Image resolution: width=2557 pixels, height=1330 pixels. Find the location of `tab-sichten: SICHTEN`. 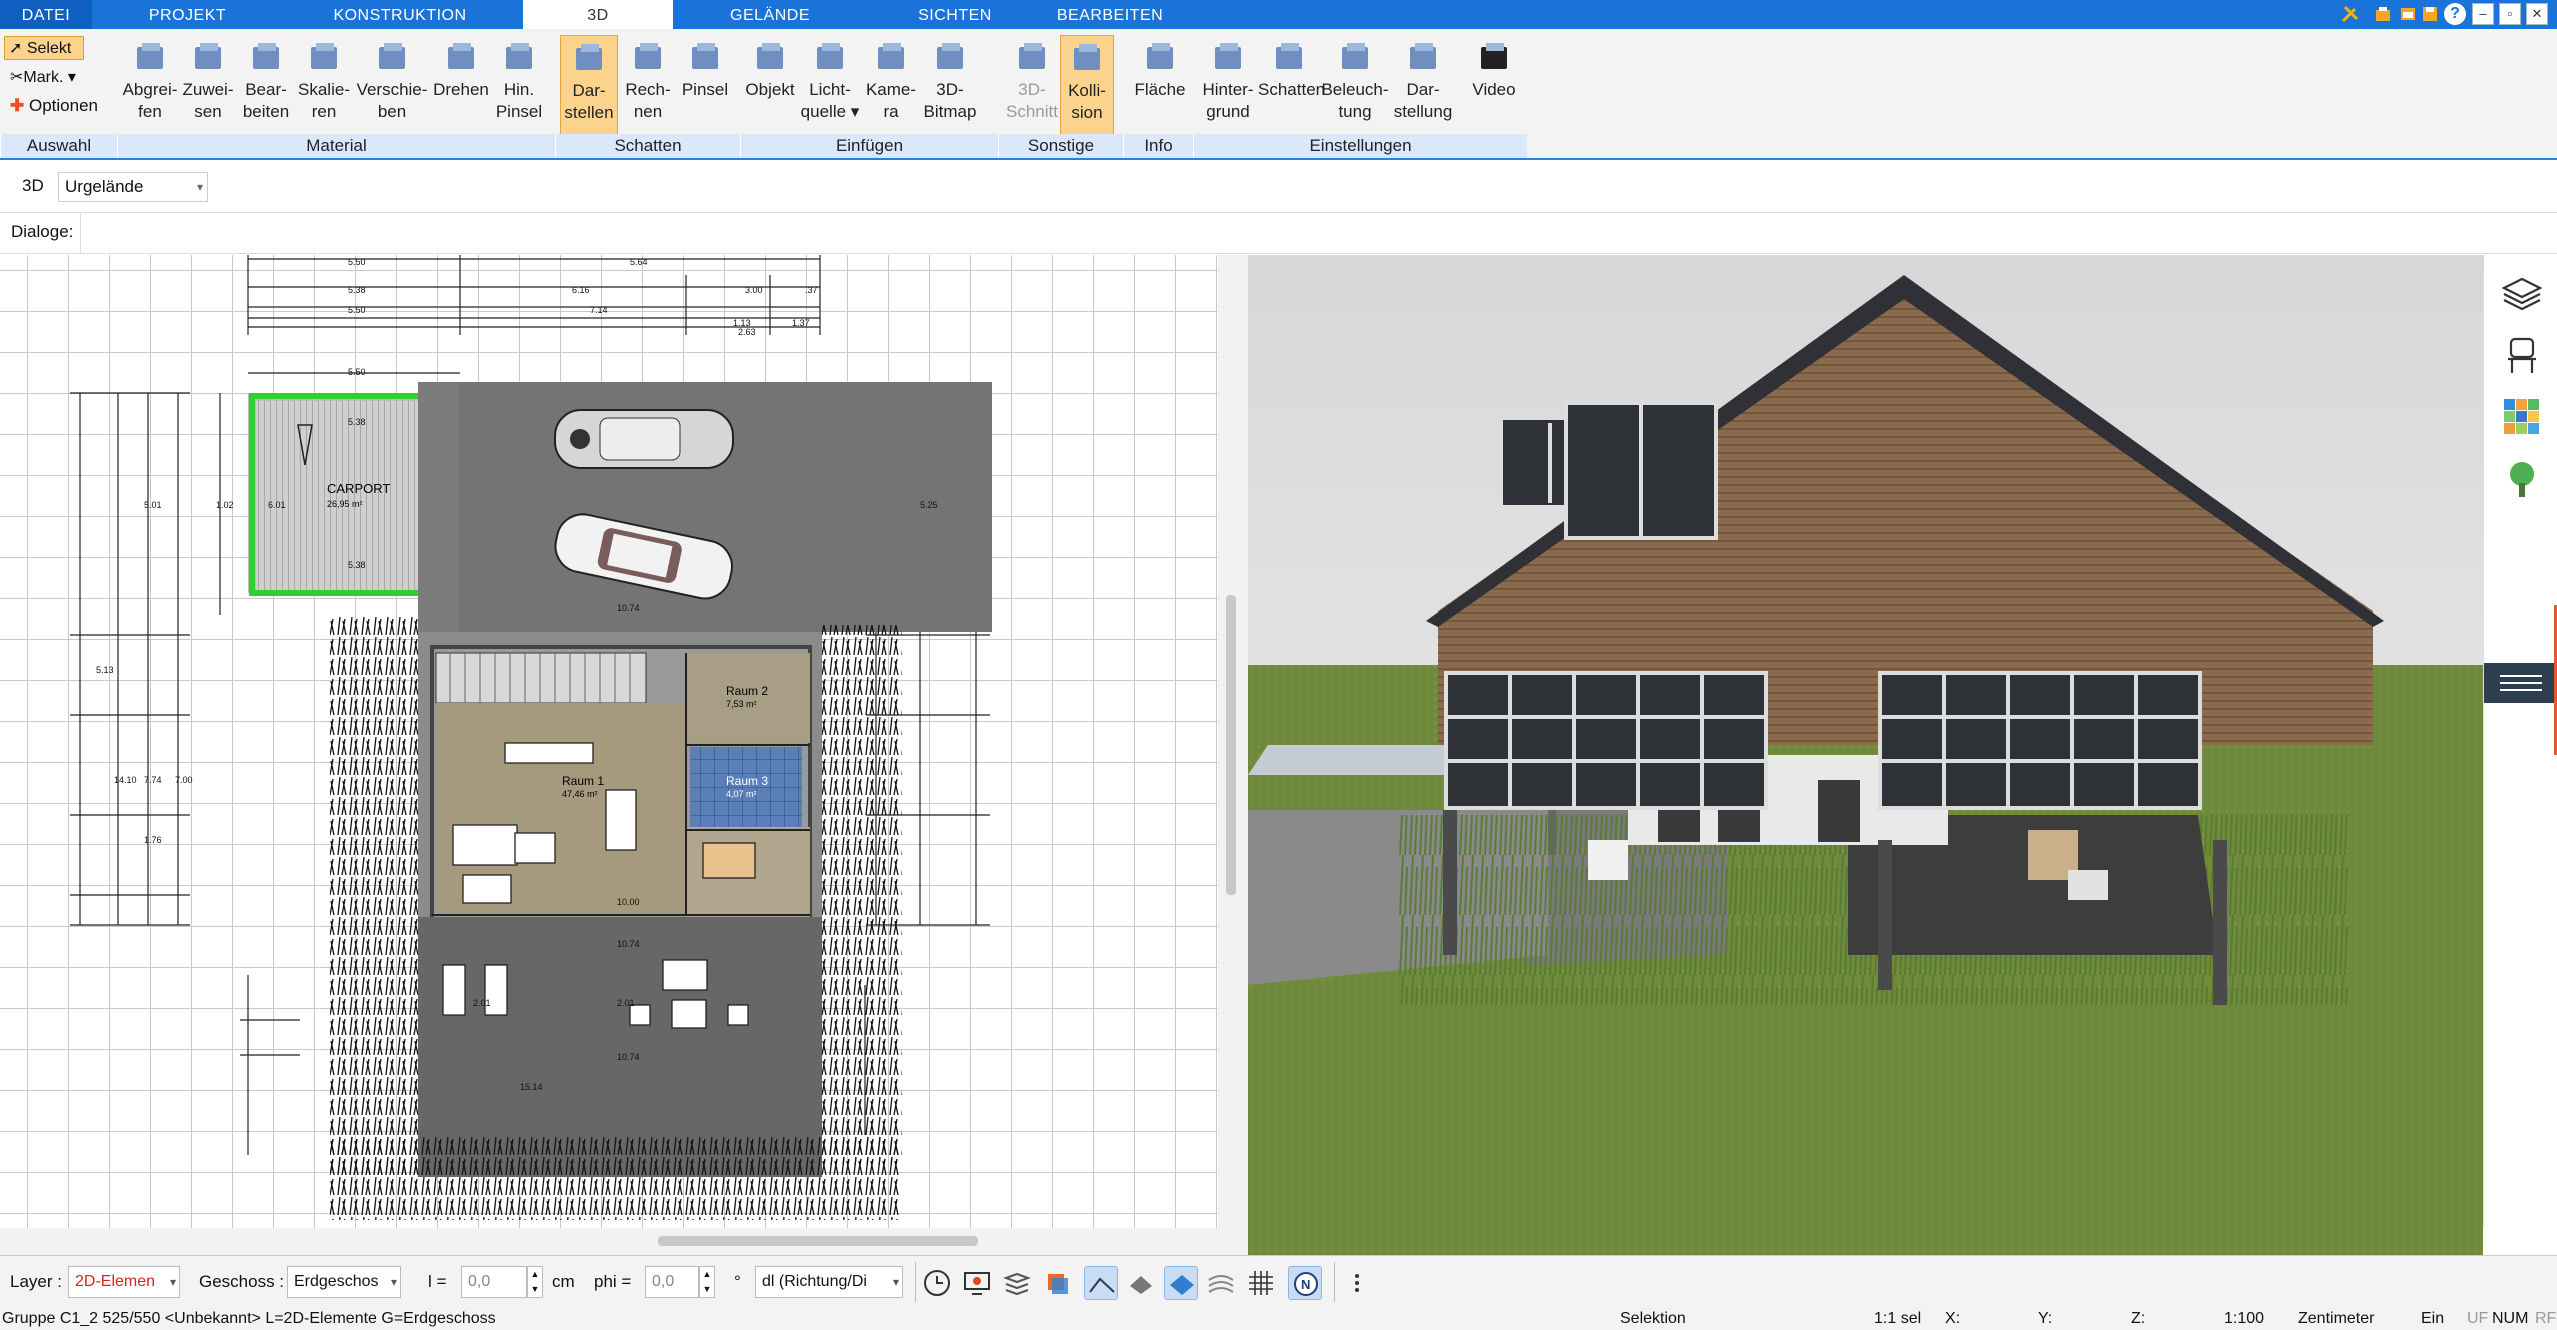

tab-sichten: SICHTEN is located at coordinates (955, 14).